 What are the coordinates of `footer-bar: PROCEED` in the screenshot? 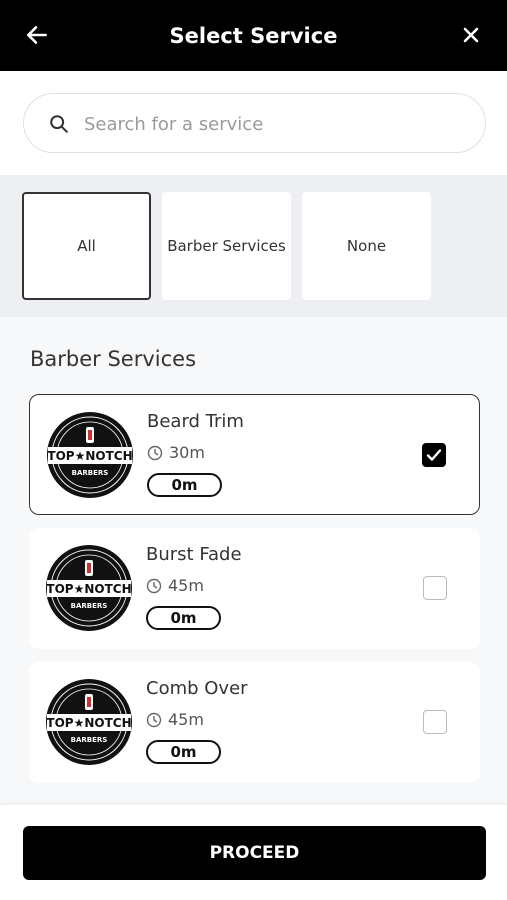 It's located at (253, 852).